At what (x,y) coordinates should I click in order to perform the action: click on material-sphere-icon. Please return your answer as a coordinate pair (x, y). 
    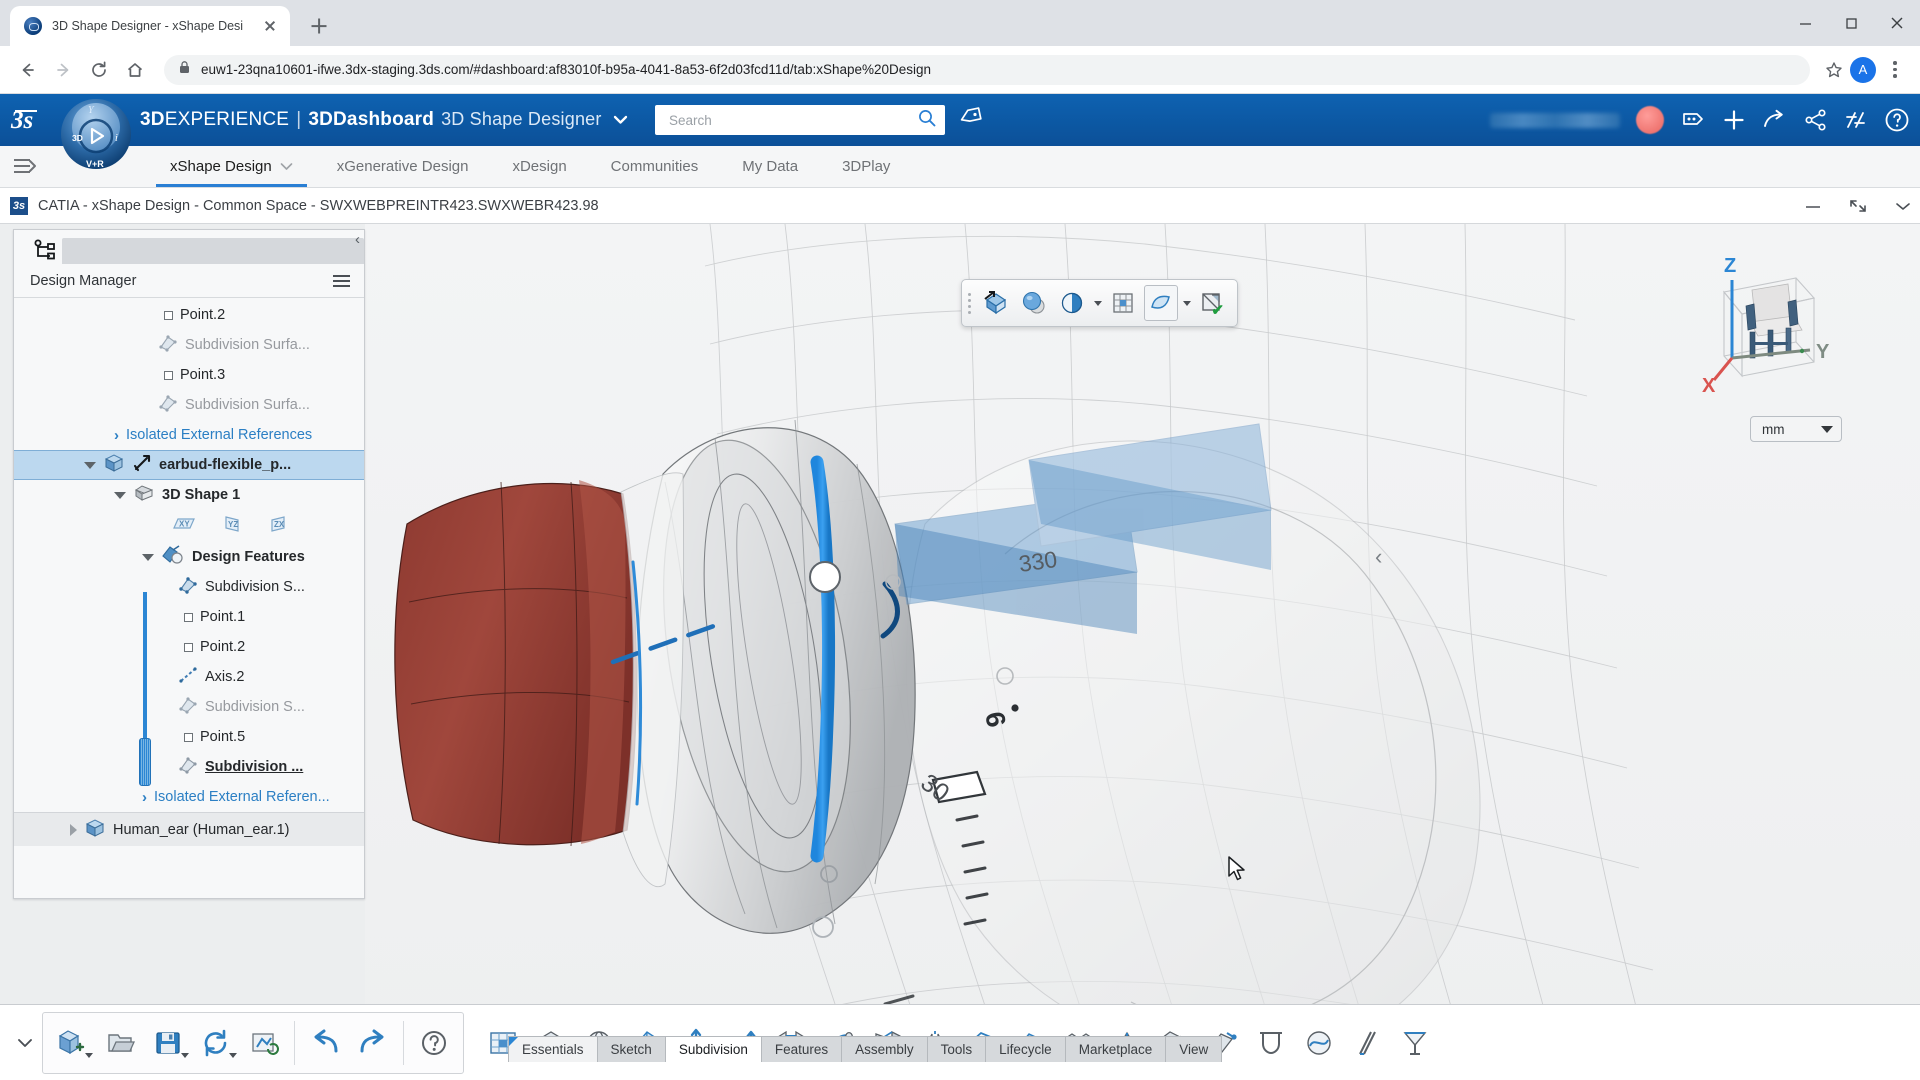
    Looking at the image, I should click on (1034, 303).